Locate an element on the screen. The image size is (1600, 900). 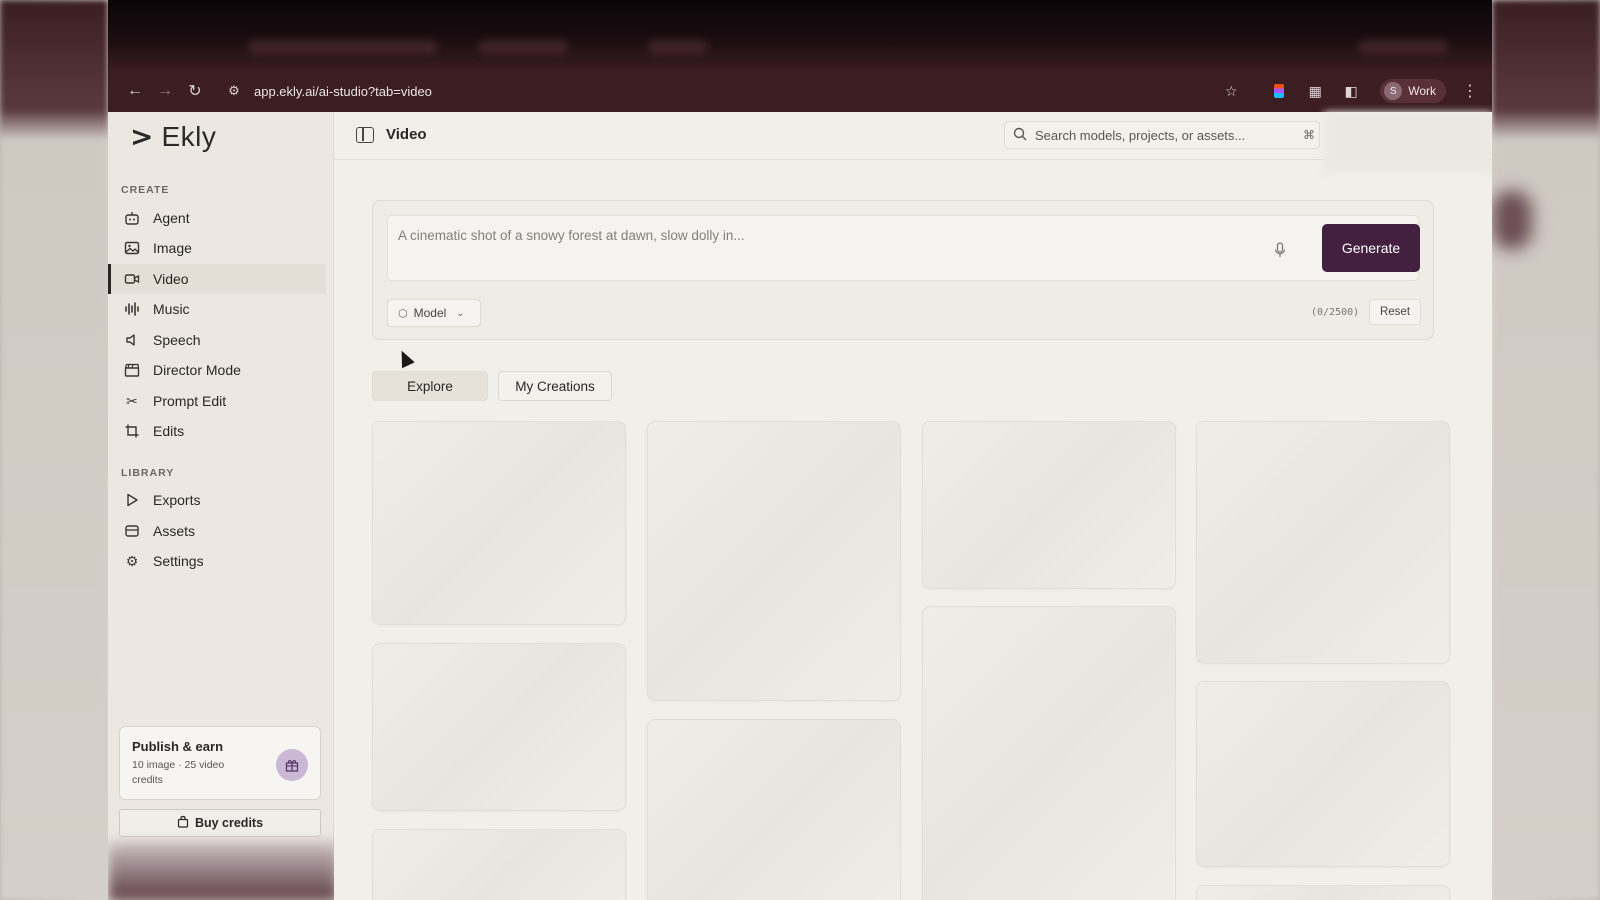
url-text: app.ekly.ai/ai-studio?tab=video is located at coordinates (343, 91).